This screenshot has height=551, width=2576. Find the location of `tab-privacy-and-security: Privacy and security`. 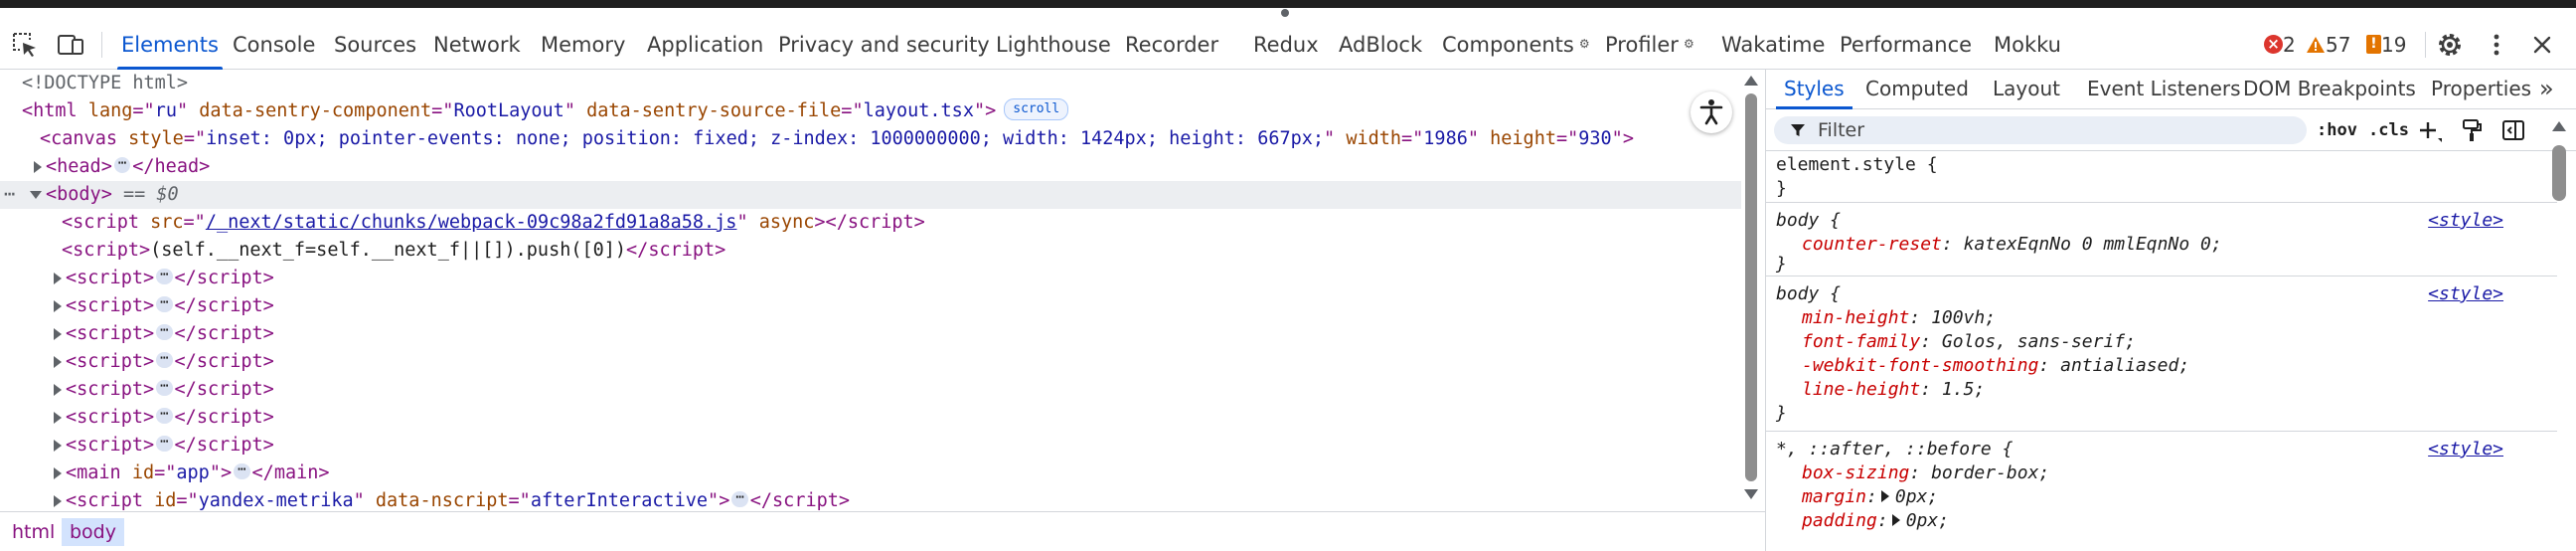

tab-privacy-and-security: Privacy and security is located at coordinates (884, 45).